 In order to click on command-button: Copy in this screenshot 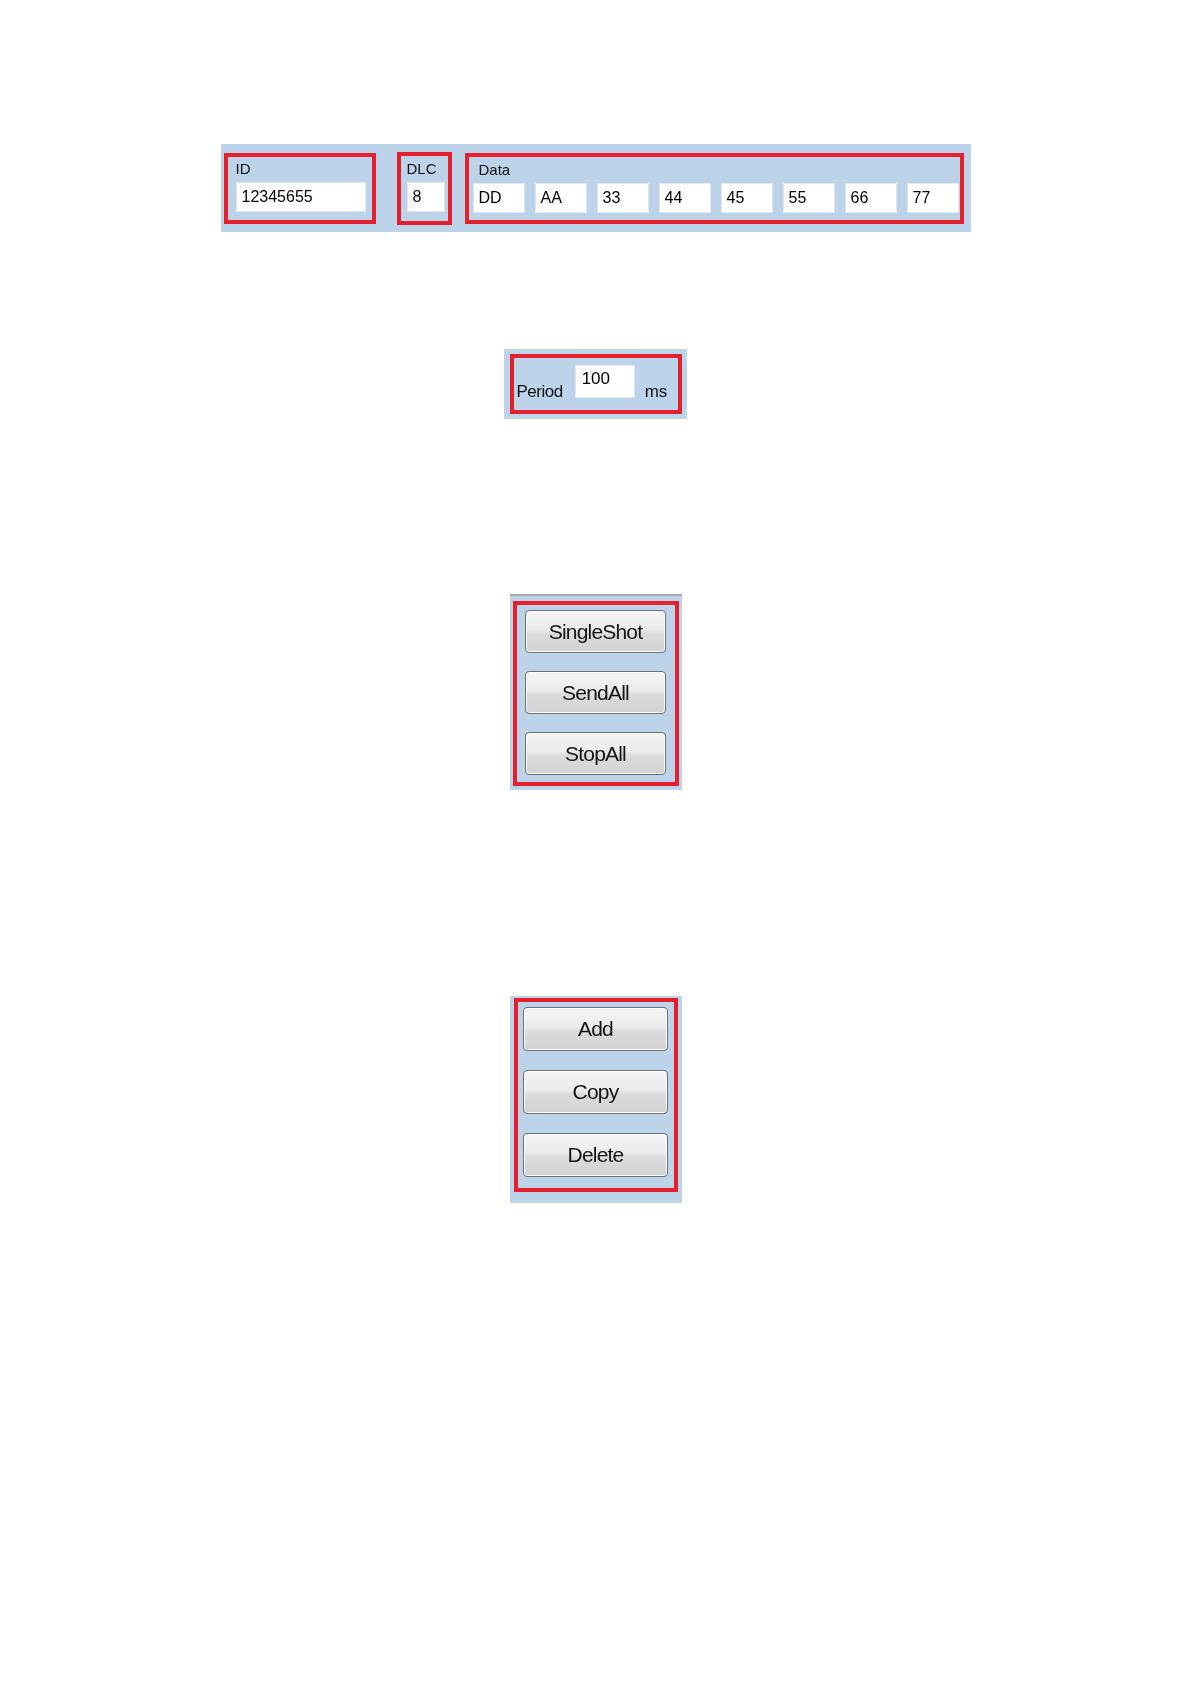, I will do `click(595, 1092)`.